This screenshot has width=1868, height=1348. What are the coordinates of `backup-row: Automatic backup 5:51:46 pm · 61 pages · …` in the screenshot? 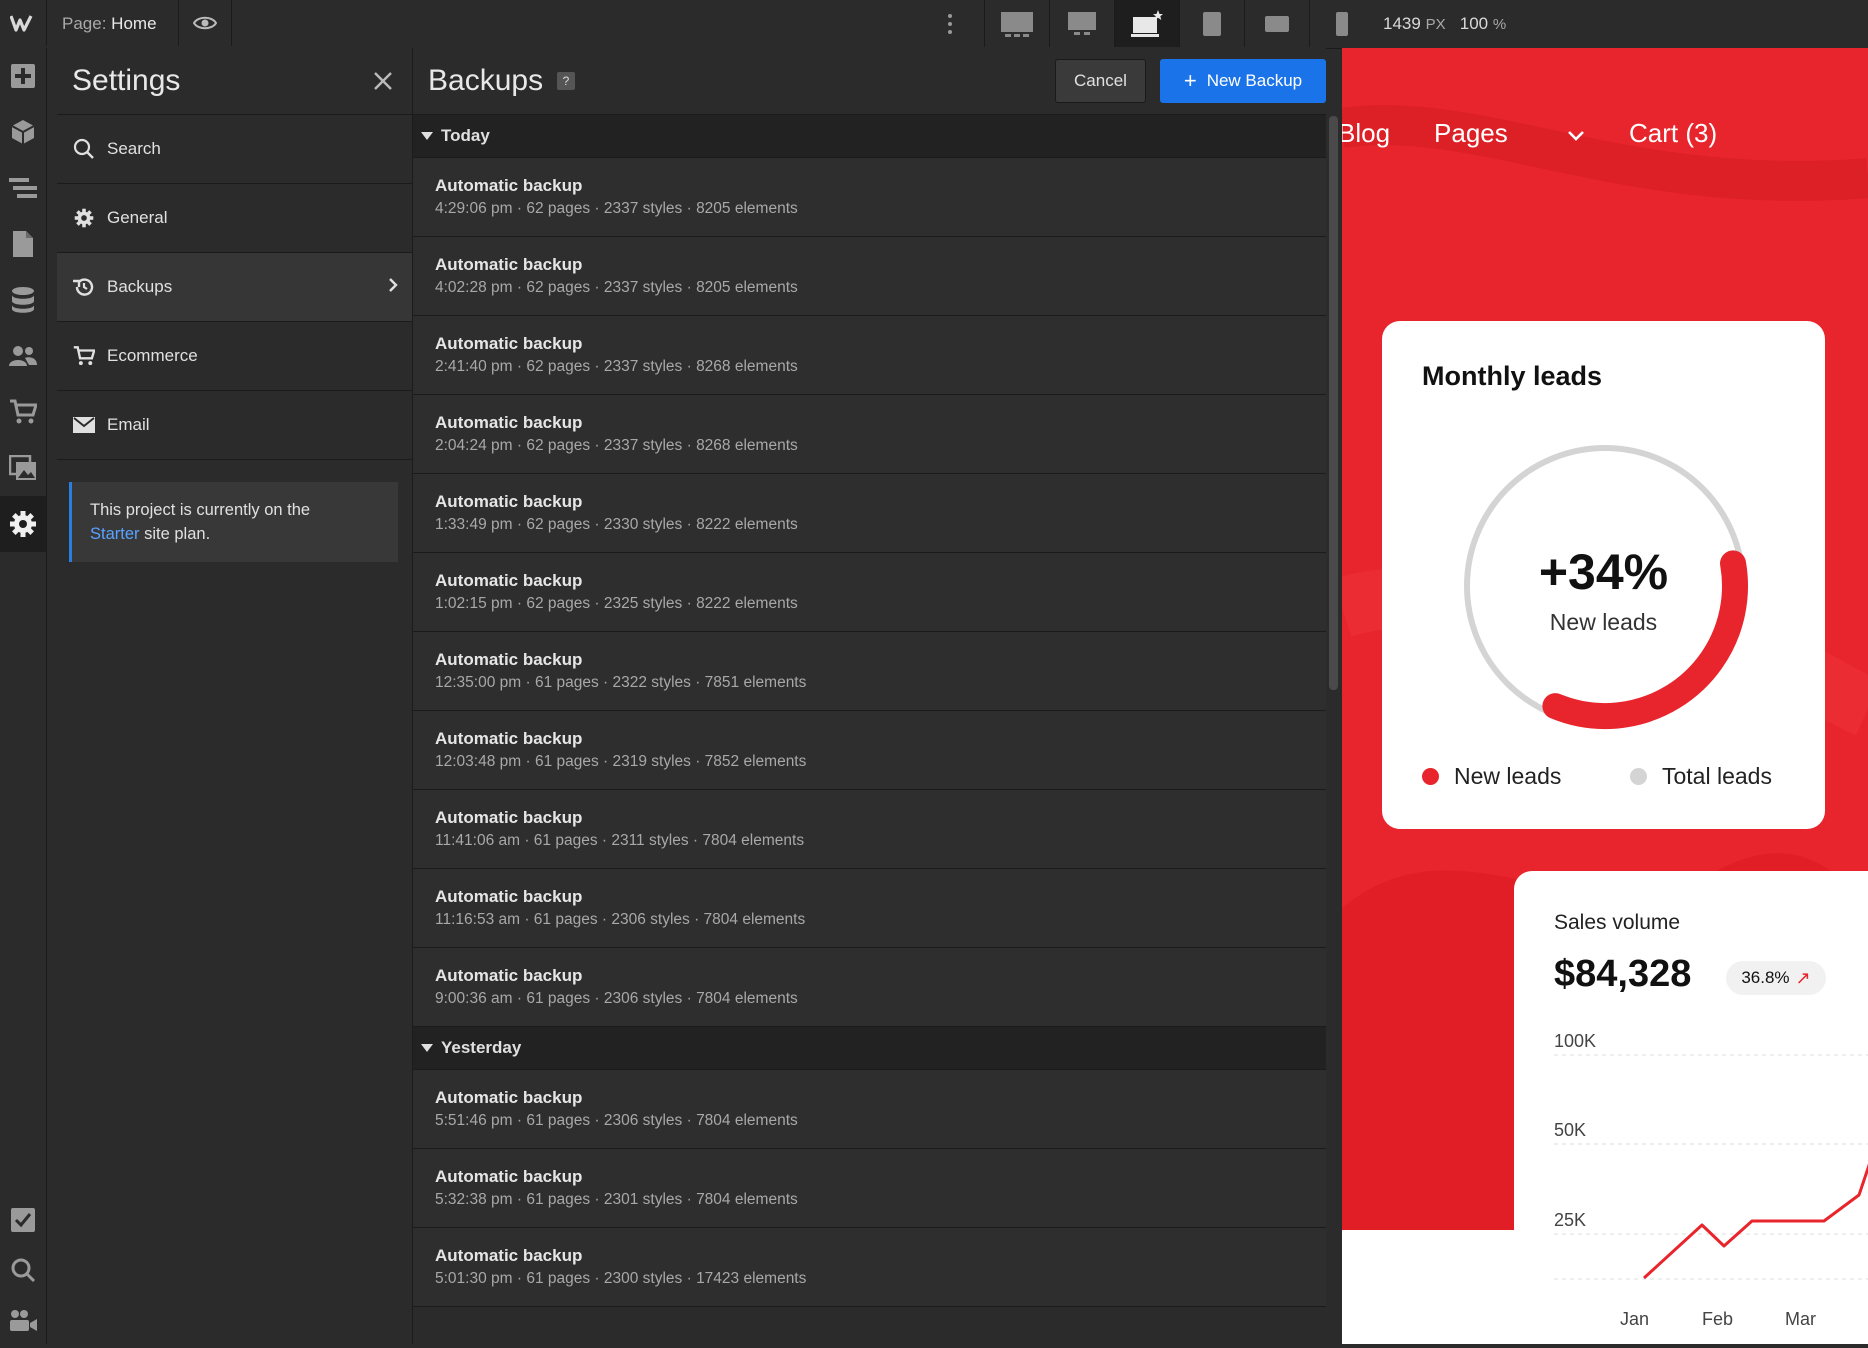 It's located at (869, 1109).